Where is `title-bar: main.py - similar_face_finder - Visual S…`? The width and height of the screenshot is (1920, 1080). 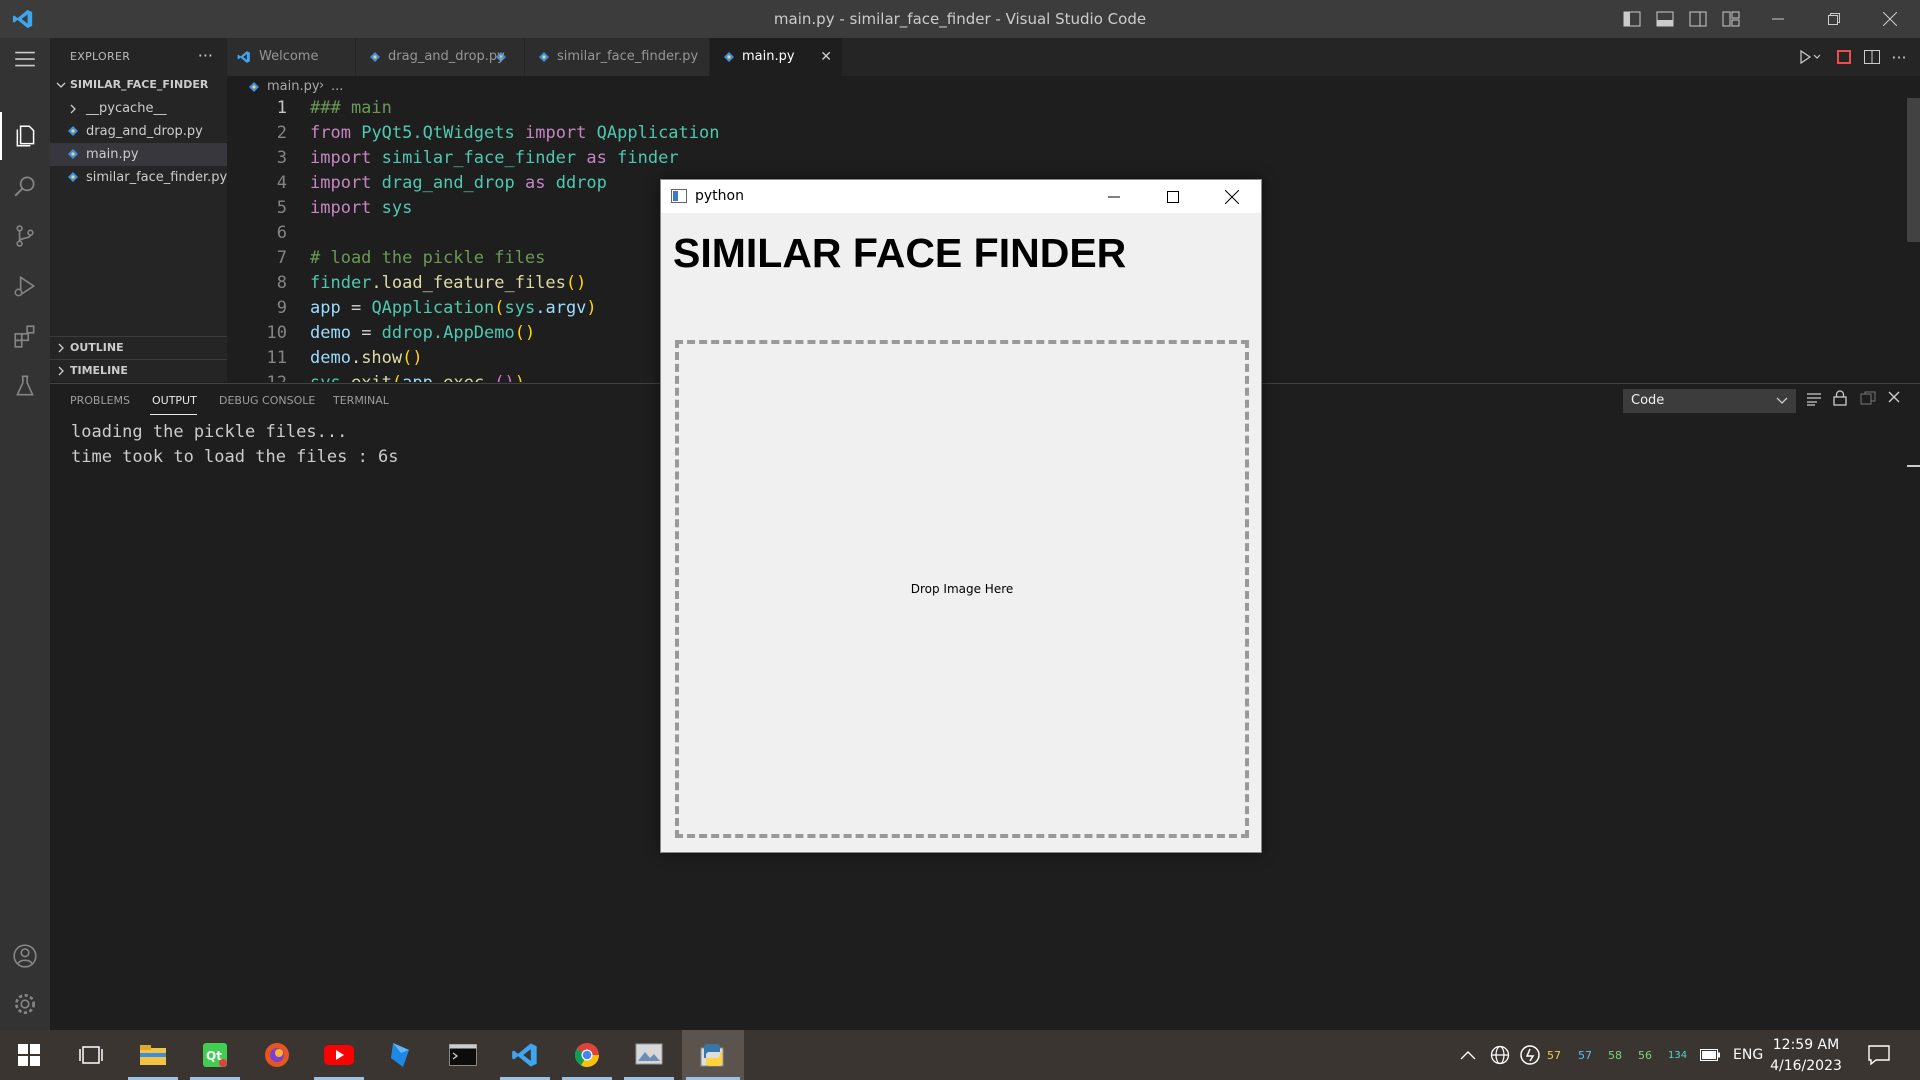
title-bar: main.py - similar_face_finder - Visual S… is located at coordinates (960, 19).